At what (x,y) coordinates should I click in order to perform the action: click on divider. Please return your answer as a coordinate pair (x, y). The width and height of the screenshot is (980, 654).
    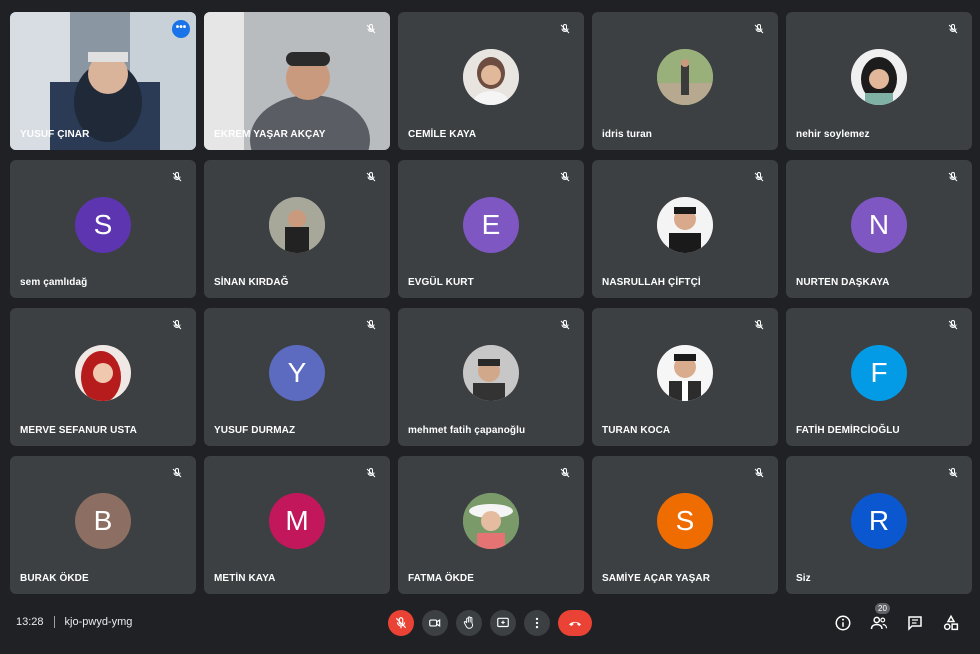
    Looking at the image, I should click on (54, 622).